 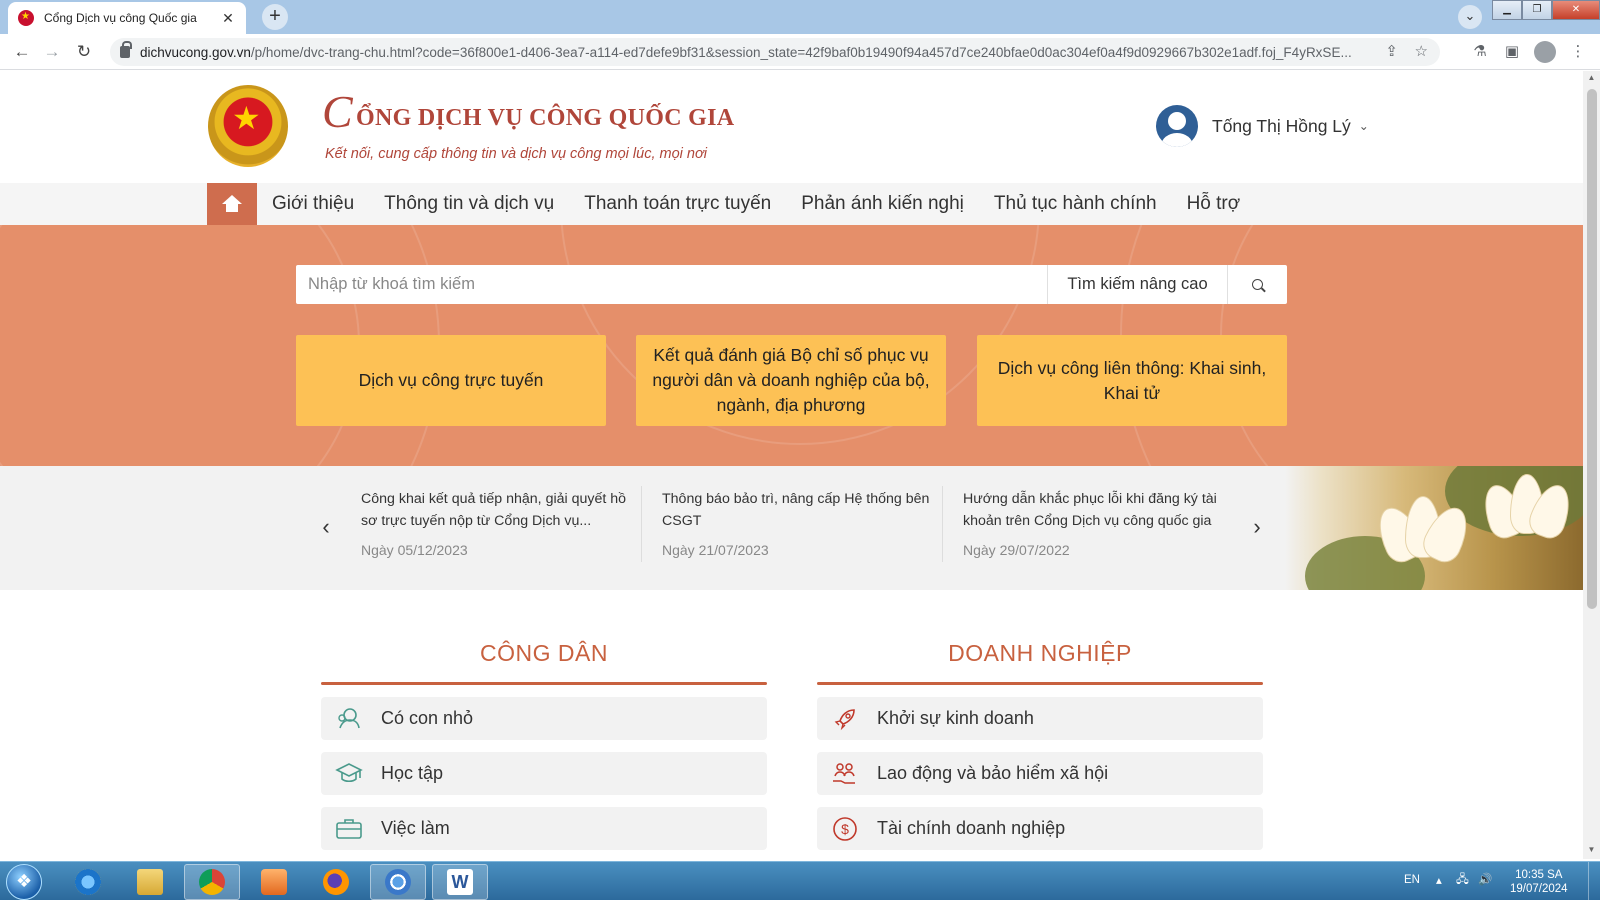 I want to click on system-clock: 10:35 SA 19/07/2024, so click(x=1539, y=882).